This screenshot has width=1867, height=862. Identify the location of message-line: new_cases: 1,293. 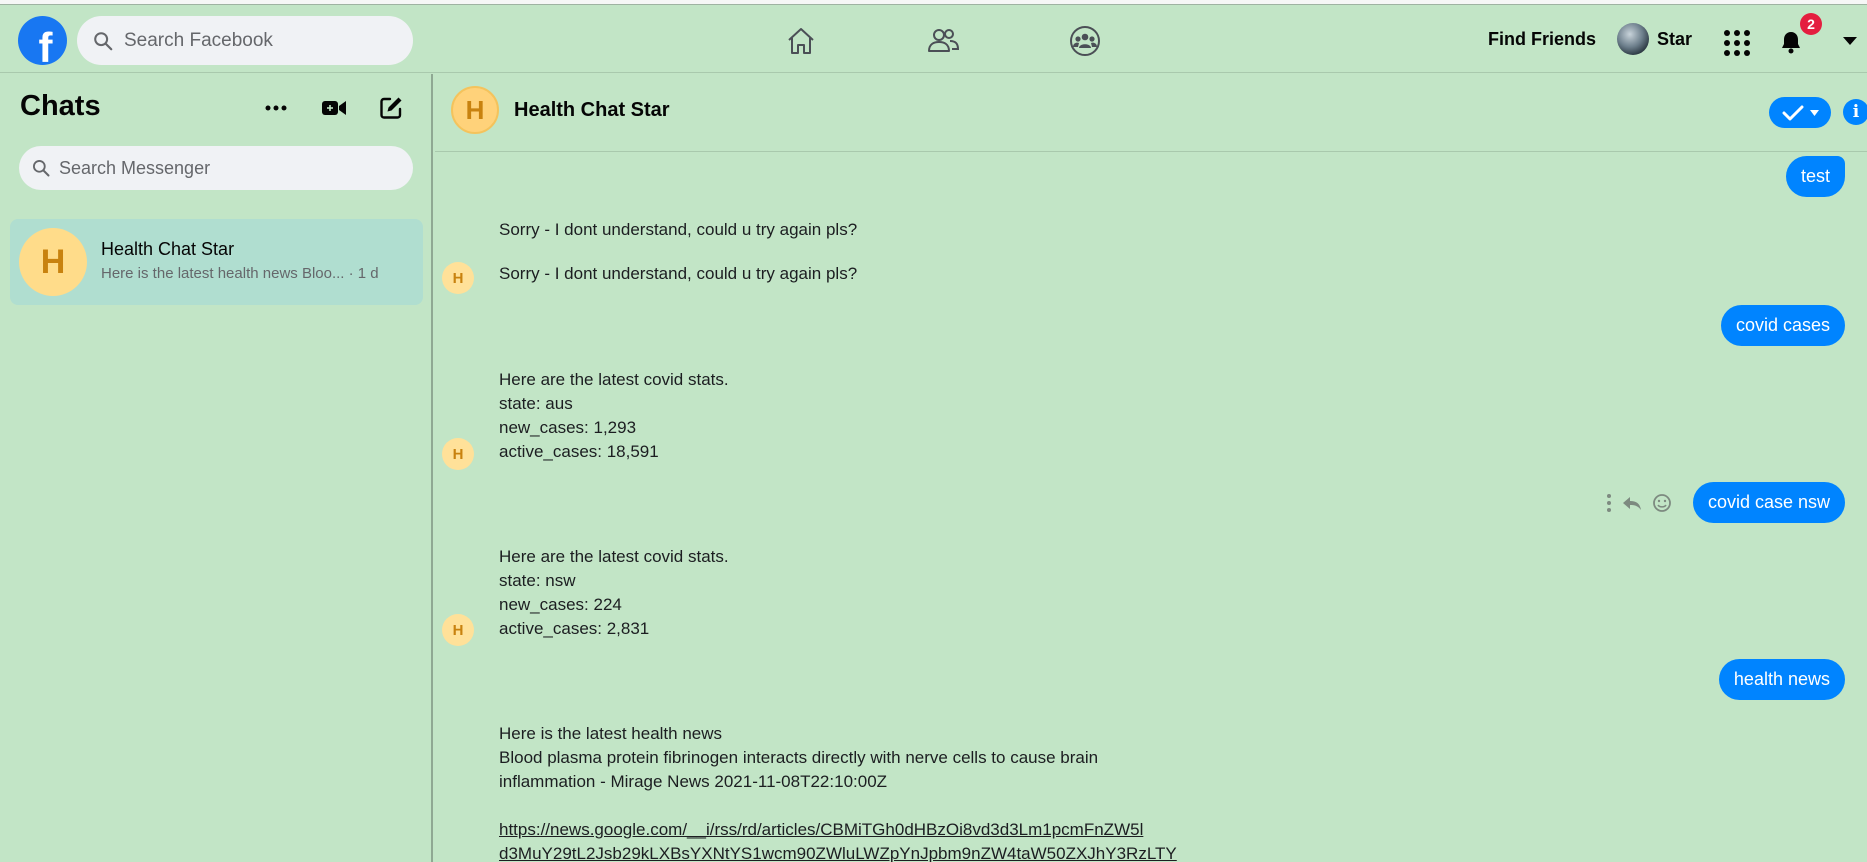
(568, 427).